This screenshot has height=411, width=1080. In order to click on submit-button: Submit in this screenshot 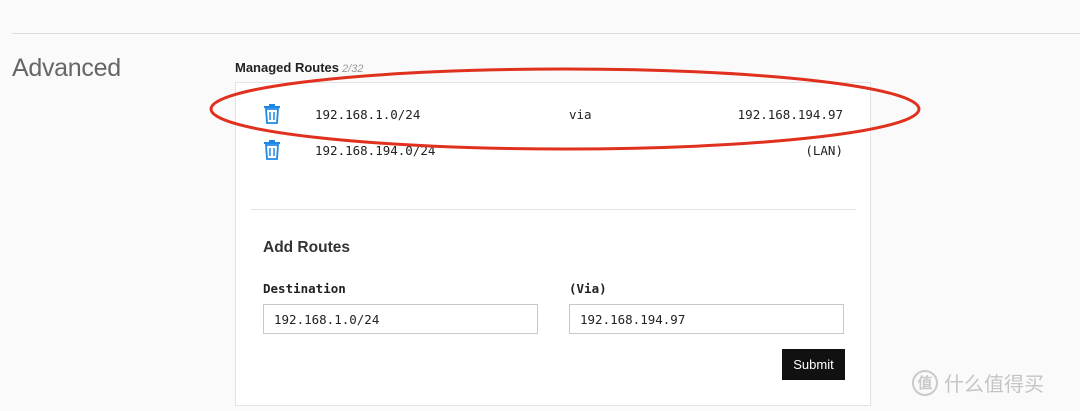, I will do `click(813, 364)`.